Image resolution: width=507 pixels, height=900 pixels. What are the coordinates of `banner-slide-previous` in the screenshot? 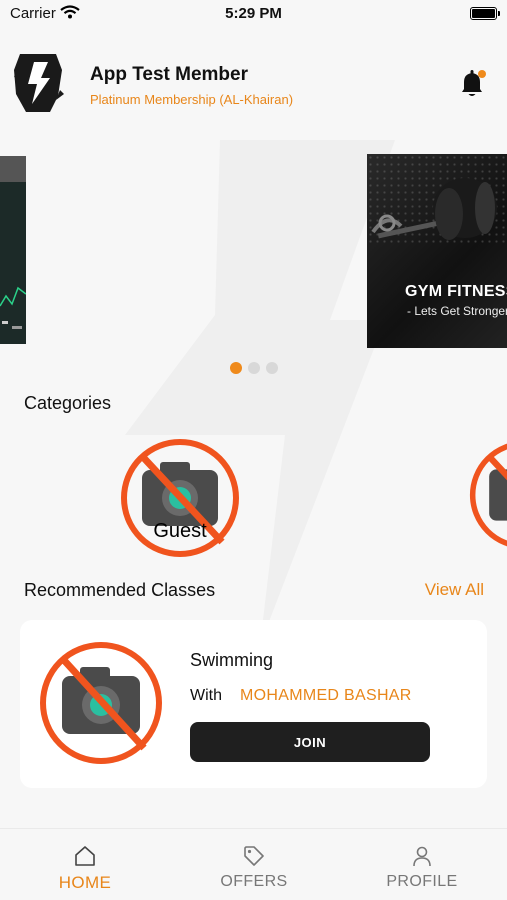 It's located at (13, 250).